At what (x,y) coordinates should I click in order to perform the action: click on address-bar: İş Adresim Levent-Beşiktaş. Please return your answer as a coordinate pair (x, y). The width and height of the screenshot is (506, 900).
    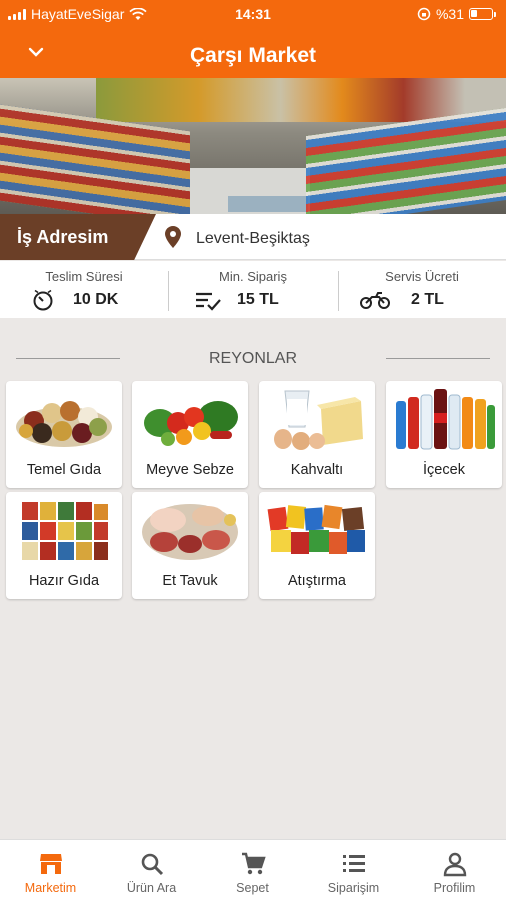
    Looking at the image, I should click on (253, 237).